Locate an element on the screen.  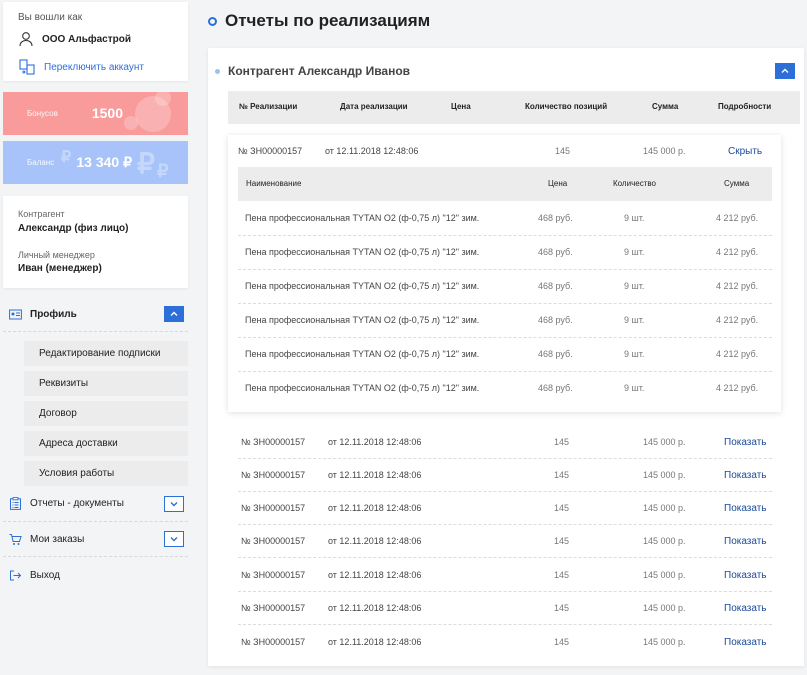
switch-account-icon is located at coordinates (27, 67).